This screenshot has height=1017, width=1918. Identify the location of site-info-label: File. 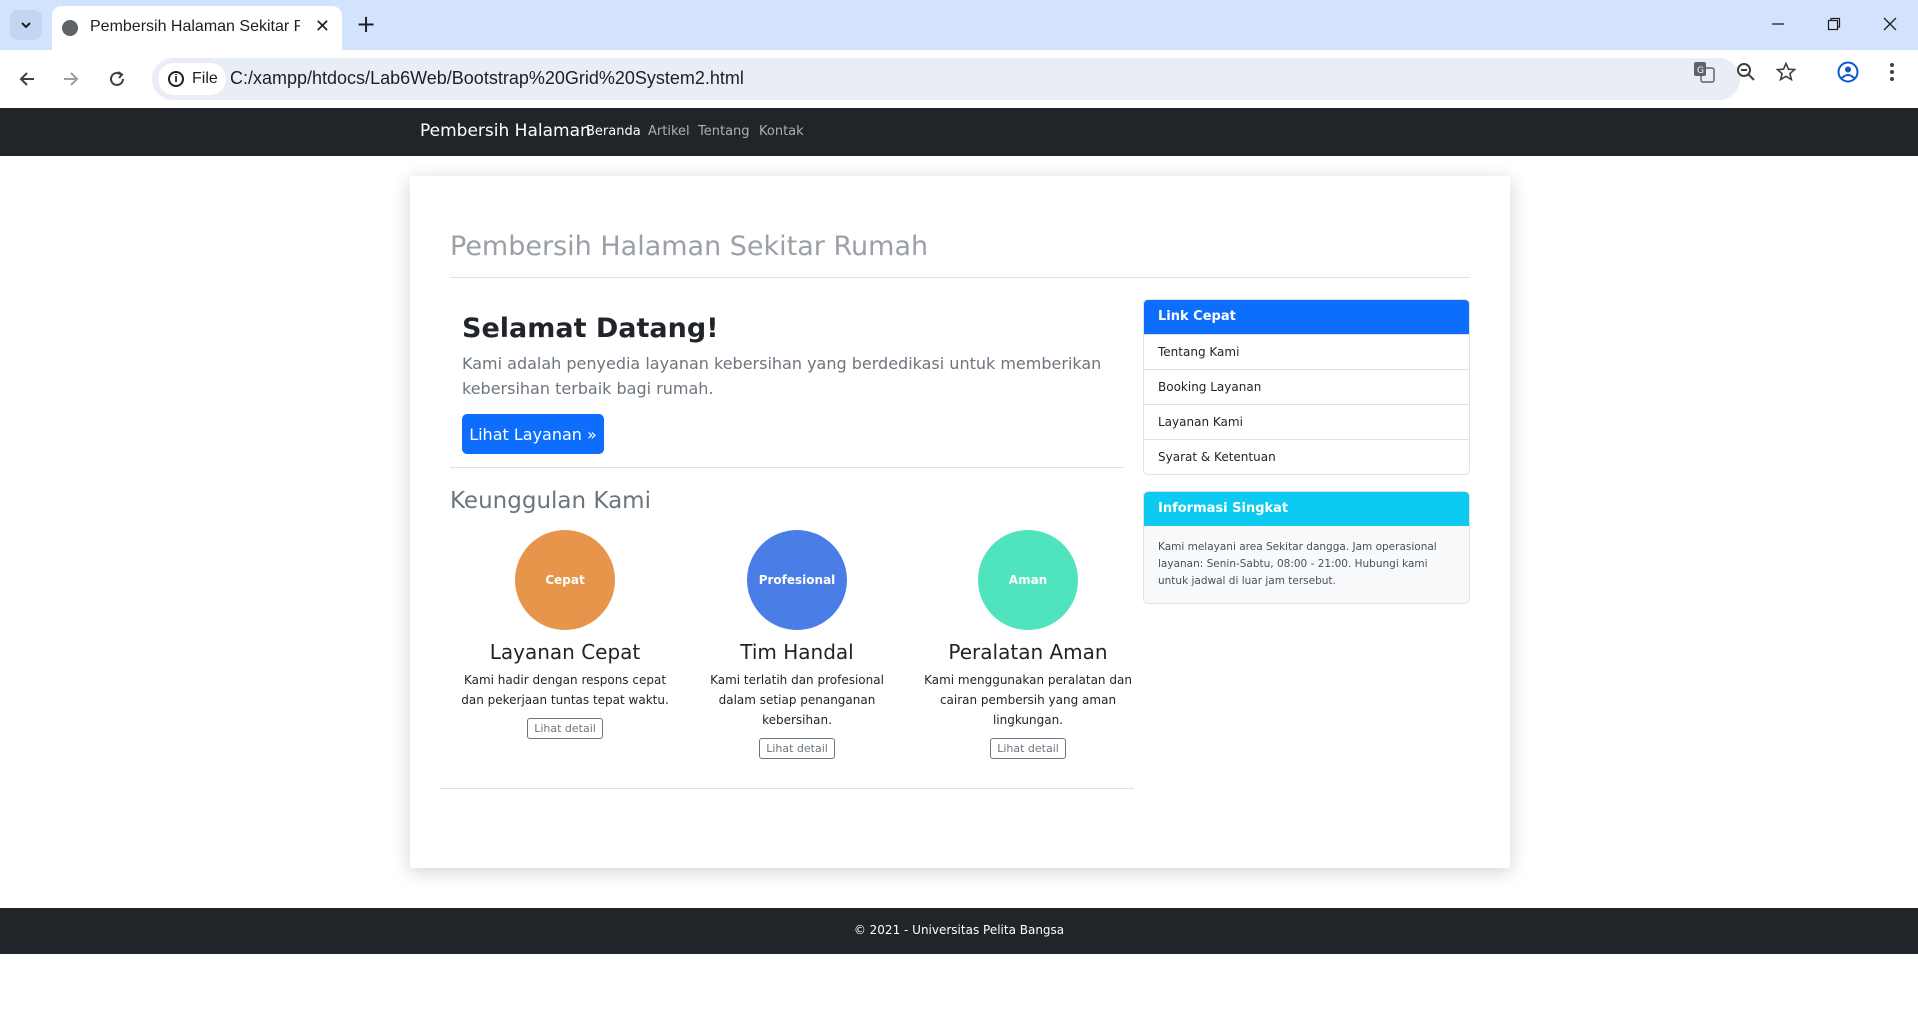
(205, 78).